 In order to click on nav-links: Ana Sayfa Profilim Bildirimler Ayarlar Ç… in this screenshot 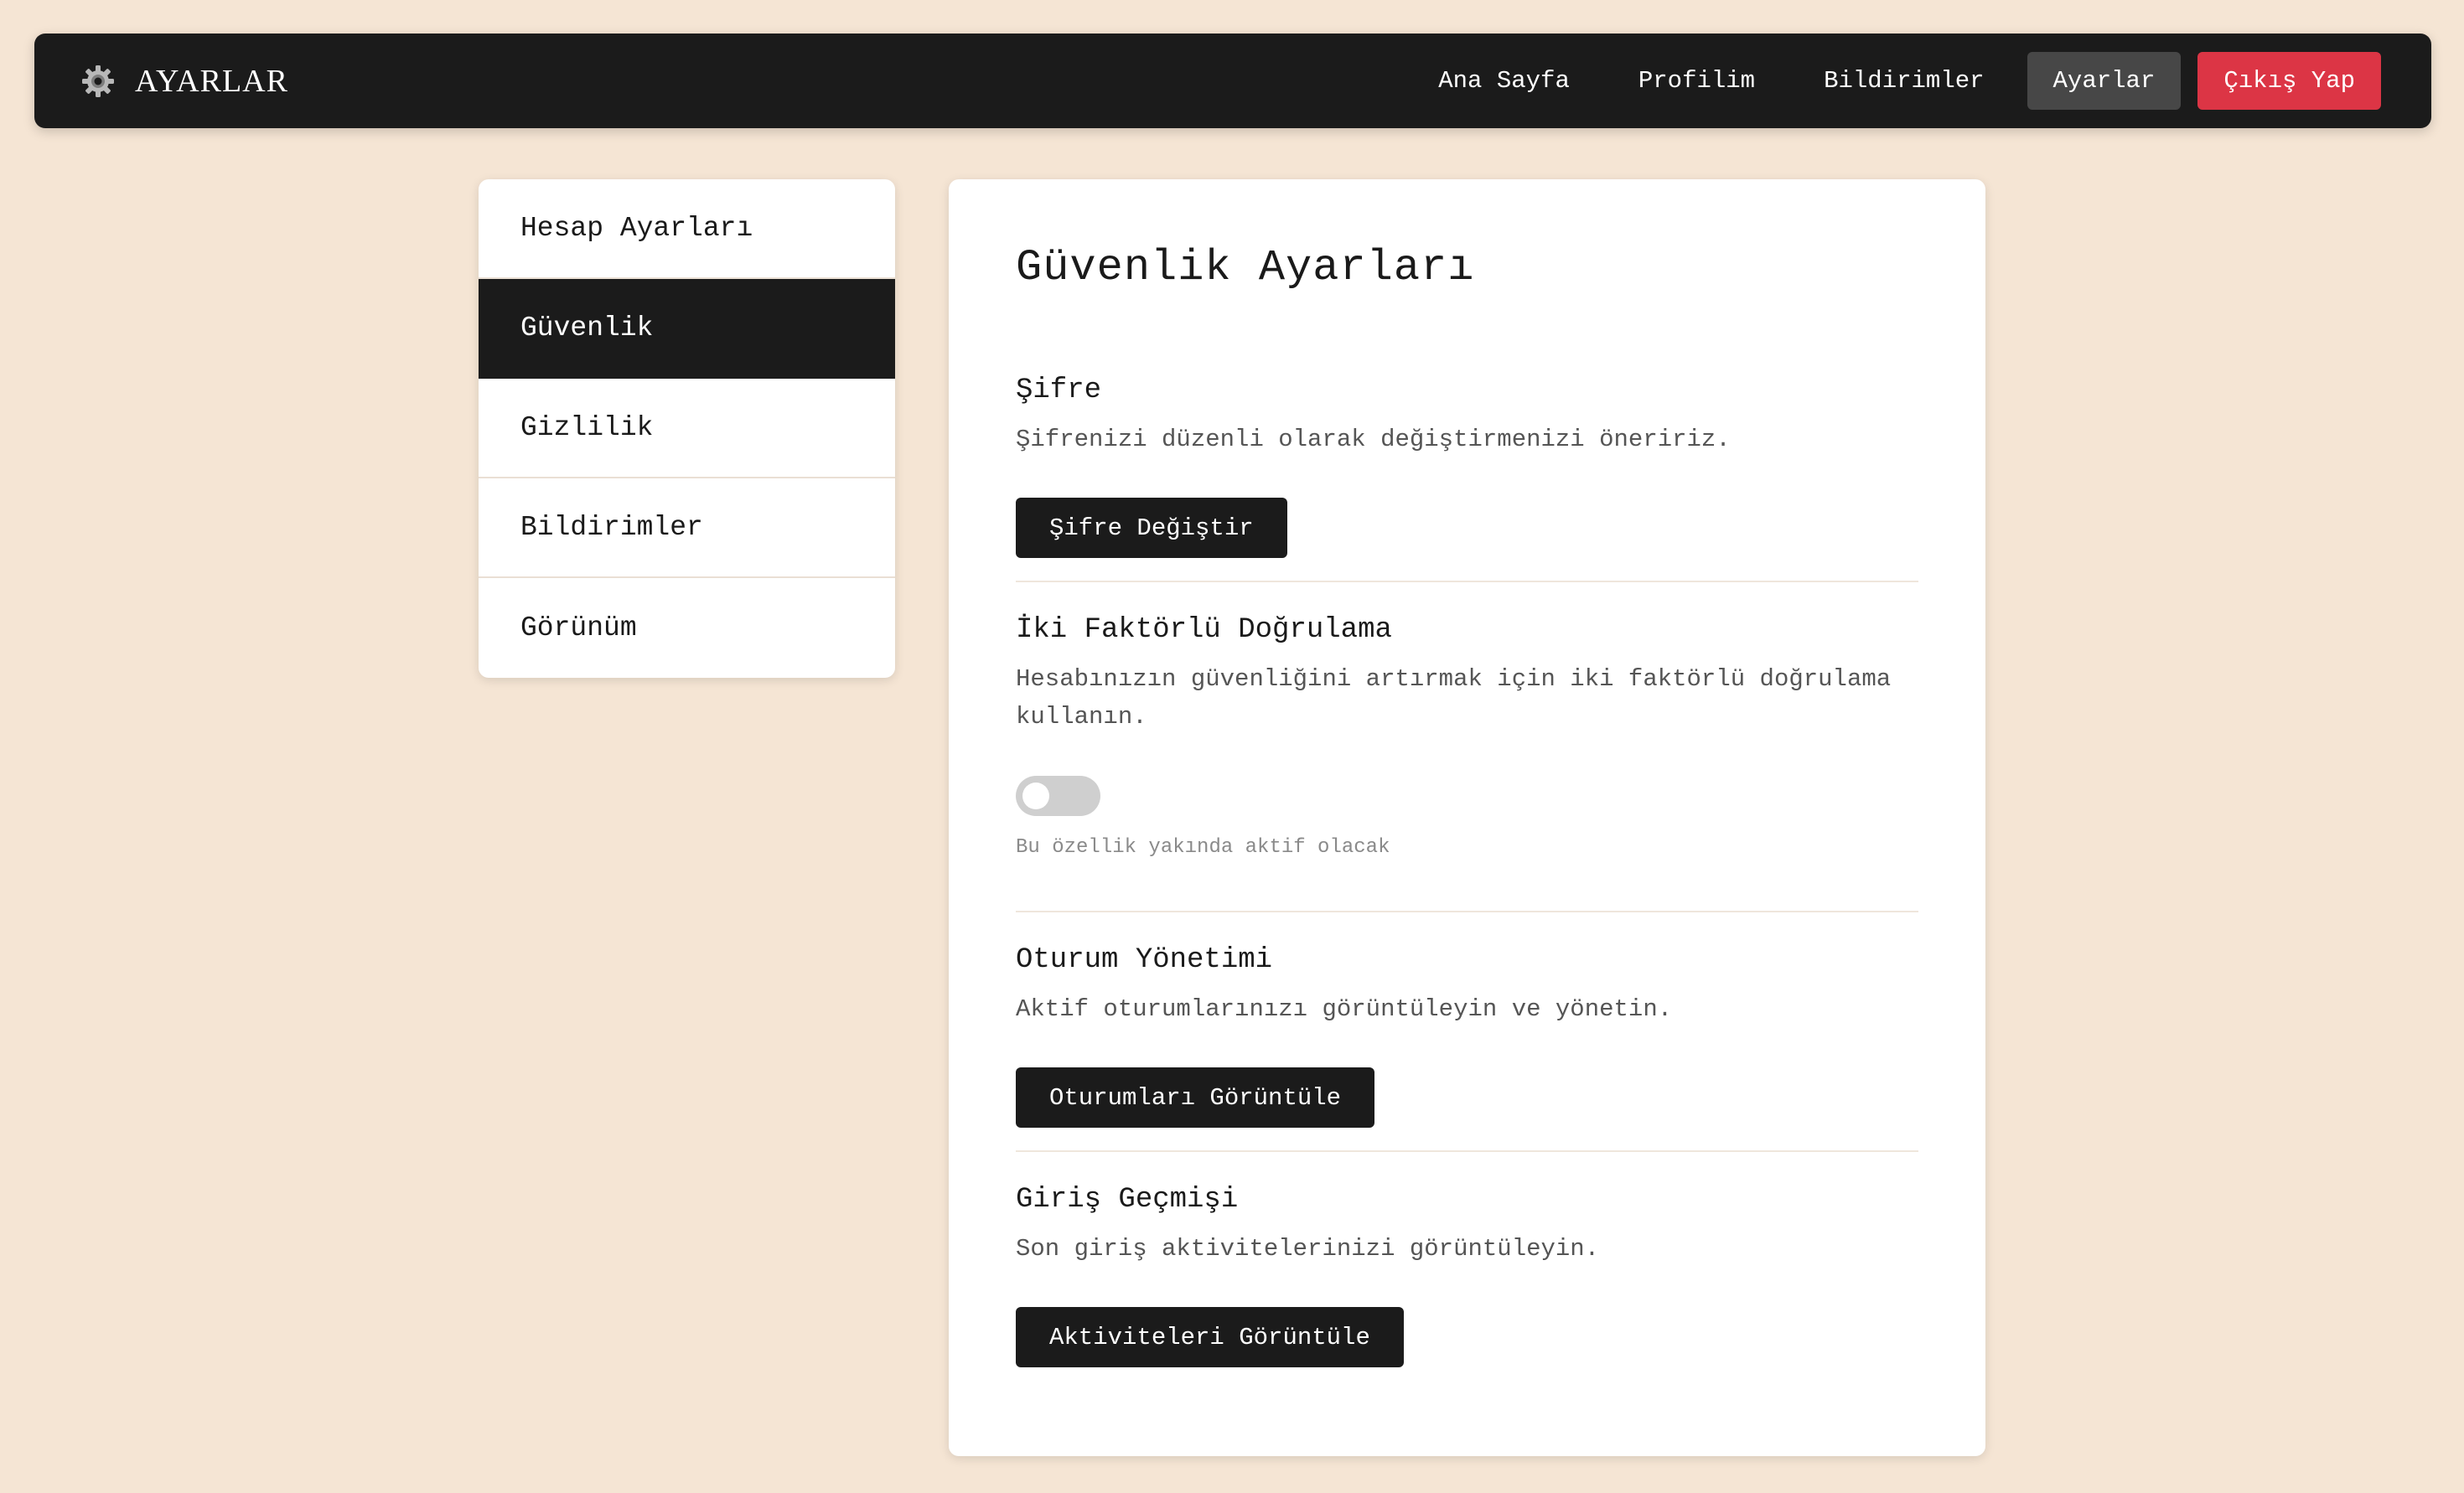, I will do `click(1896, 81)`.